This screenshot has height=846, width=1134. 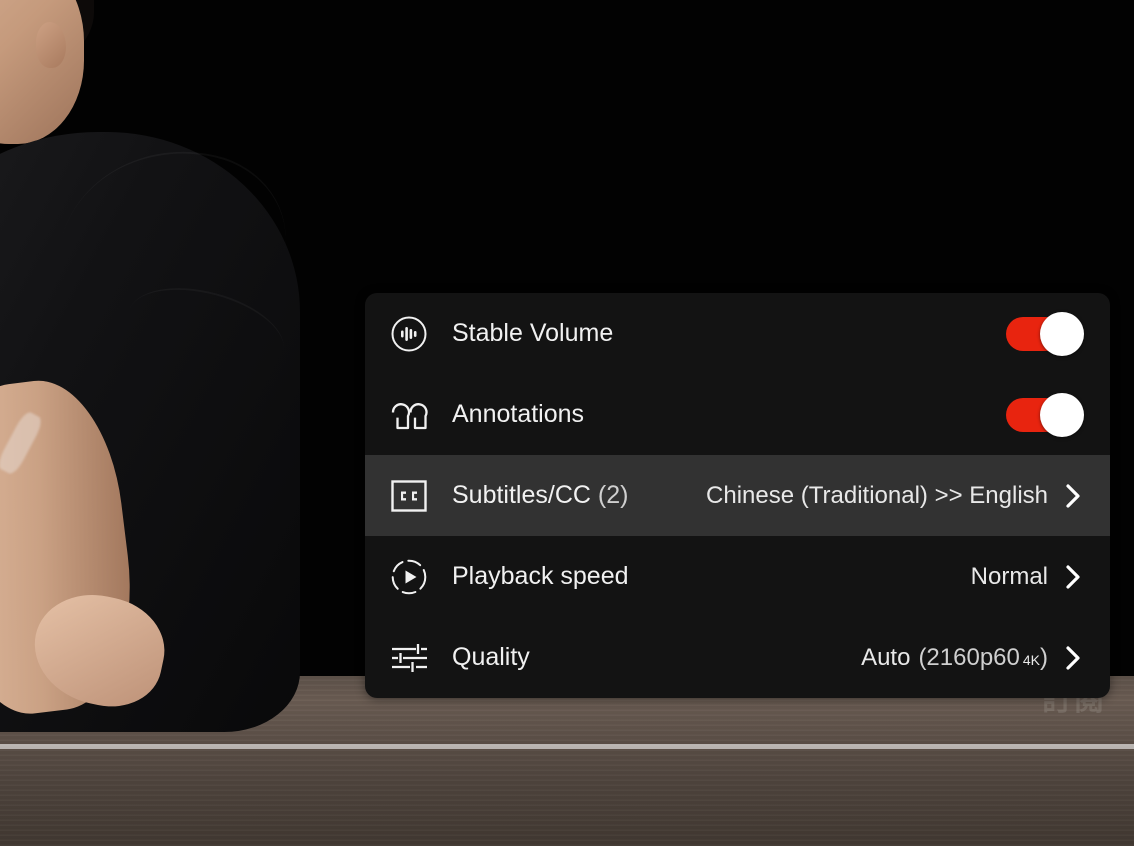 I want to click on menu-label-annotations: Annotations, so click(x=518, y=414).